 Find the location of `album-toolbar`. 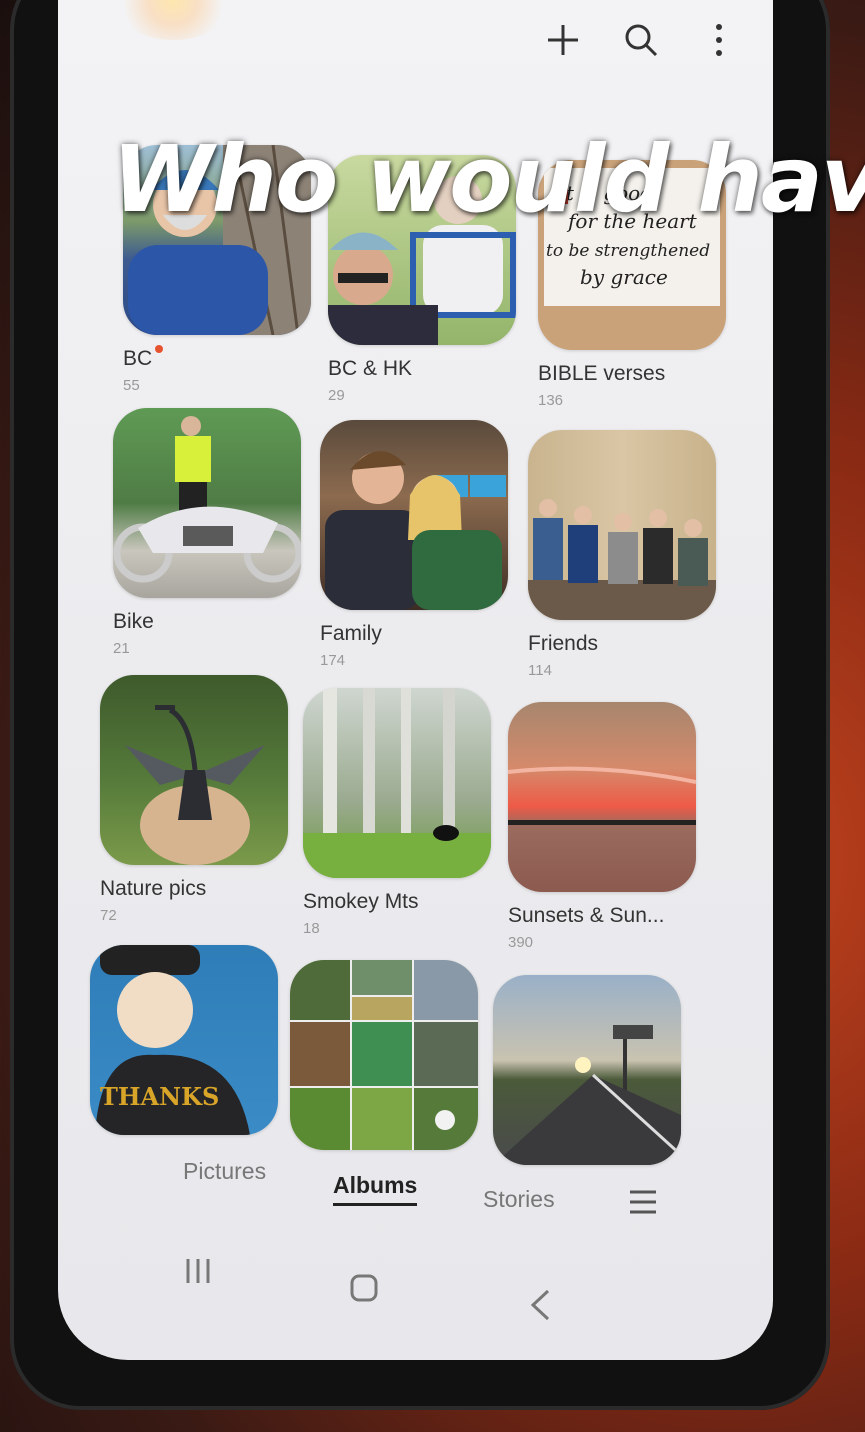

album-toolbar is located at coordinates (641, 40).